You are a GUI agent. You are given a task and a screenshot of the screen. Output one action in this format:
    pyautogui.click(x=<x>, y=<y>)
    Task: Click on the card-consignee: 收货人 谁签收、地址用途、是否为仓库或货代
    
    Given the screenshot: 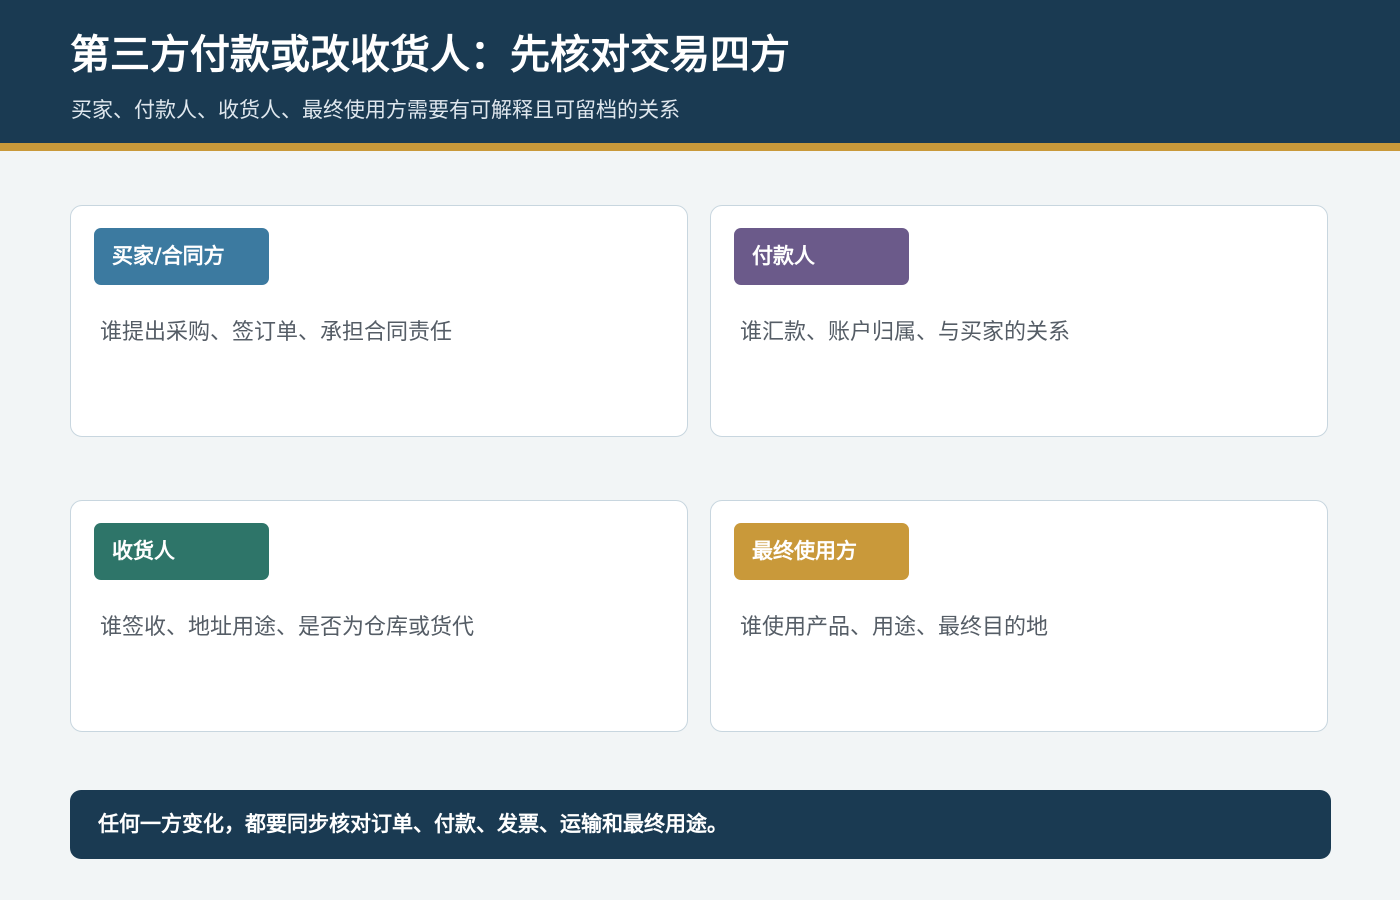 What is the action you would take?
    pyautogui.click(x=379, y=616)
    